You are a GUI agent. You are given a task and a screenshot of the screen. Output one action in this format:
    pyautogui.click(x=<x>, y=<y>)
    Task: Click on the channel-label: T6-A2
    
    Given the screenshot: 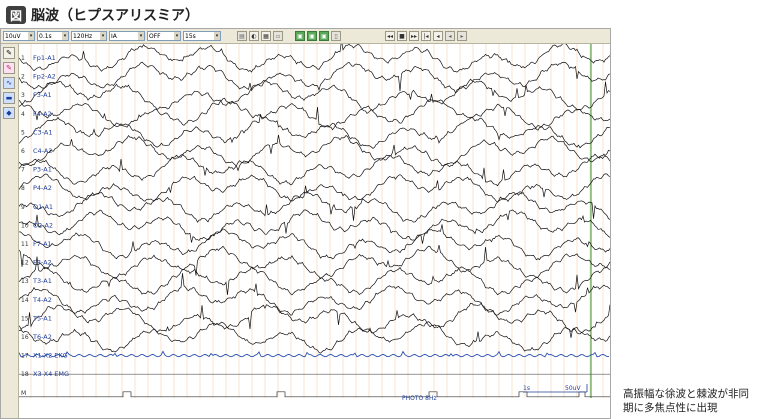 What is the action you would take?
    pyautogui.click(x=42, y=337)
    